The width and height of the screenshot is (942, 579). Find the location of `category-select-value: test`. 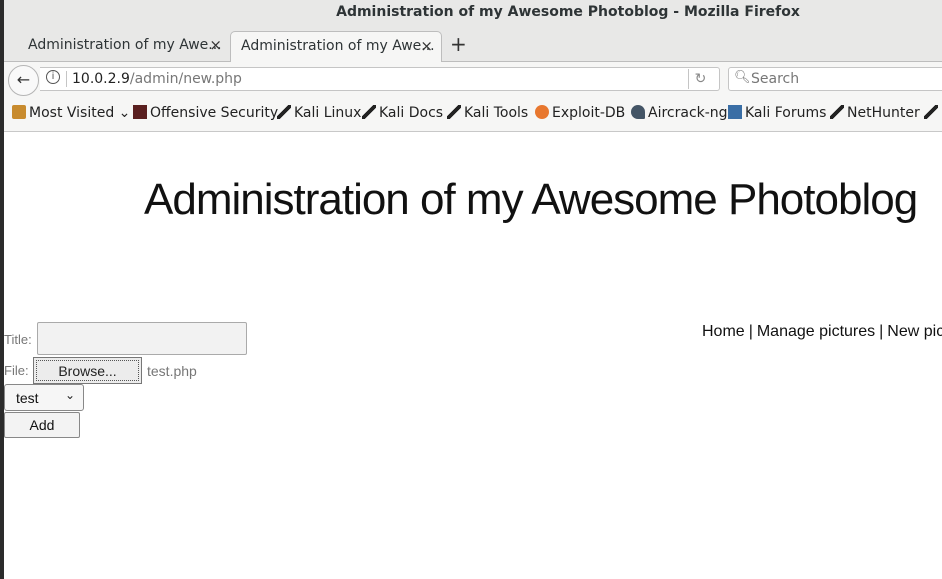

category-select-value: test is located at coordinates (27, 398).